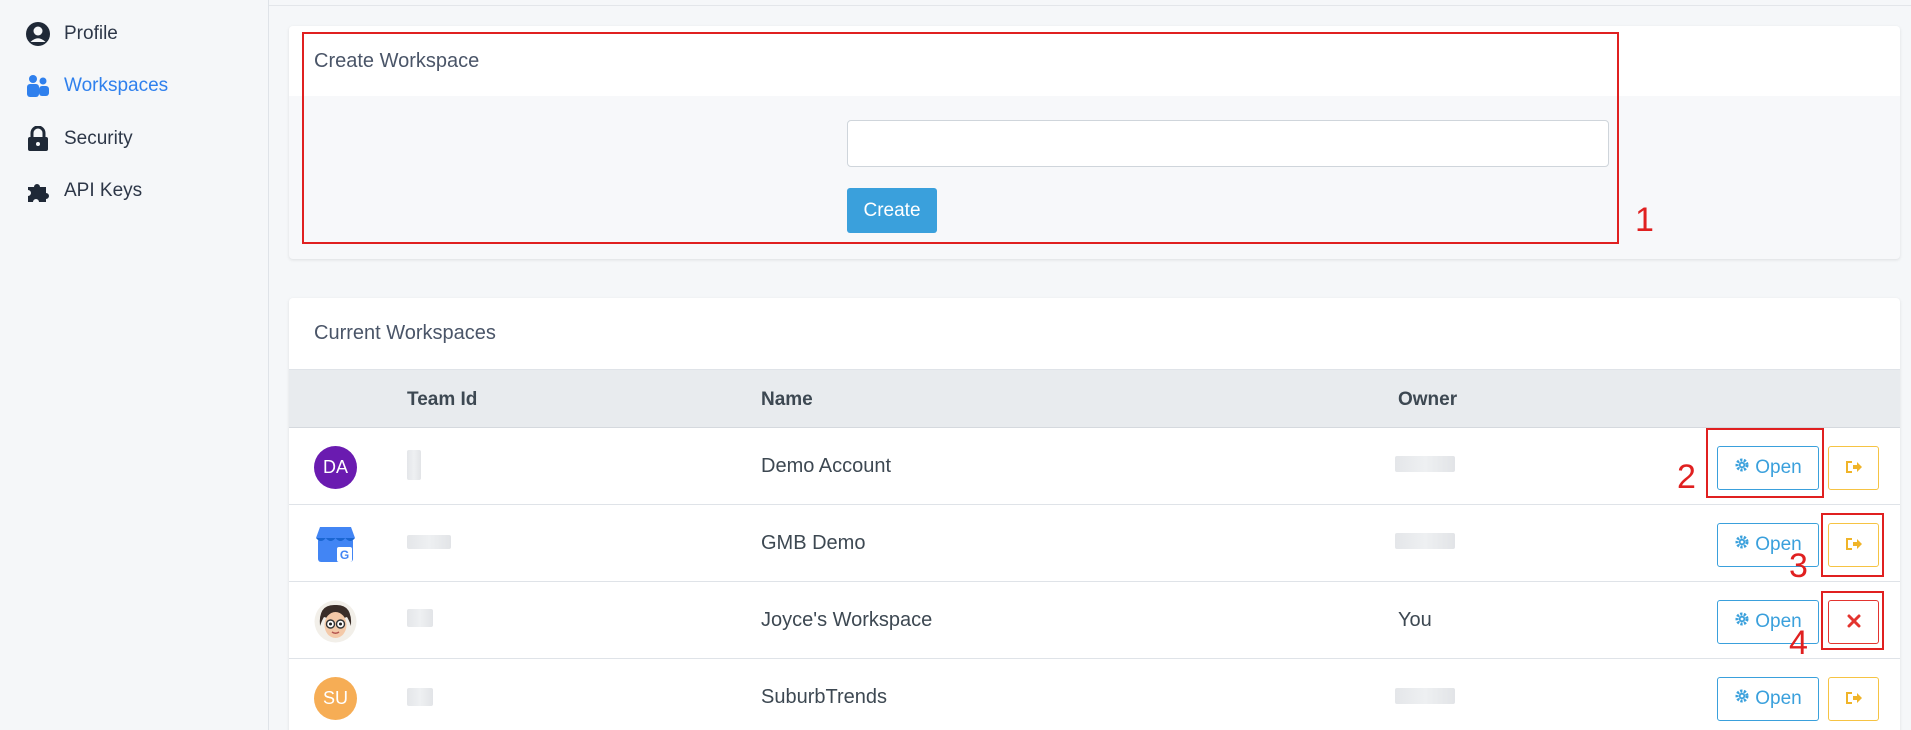 The width and height of the screenshot is (1911, 730). I want to click on column-header-owner: Owner, so click(1428, 399).